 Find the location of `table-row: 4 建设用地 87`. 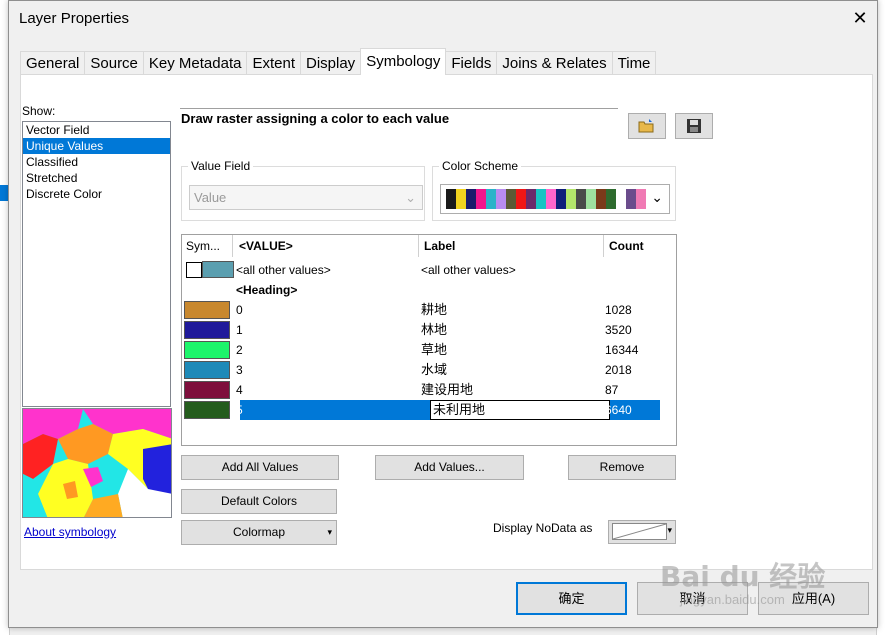

table-row: 4 建设用地 87 is located at coordinates (421, 390).